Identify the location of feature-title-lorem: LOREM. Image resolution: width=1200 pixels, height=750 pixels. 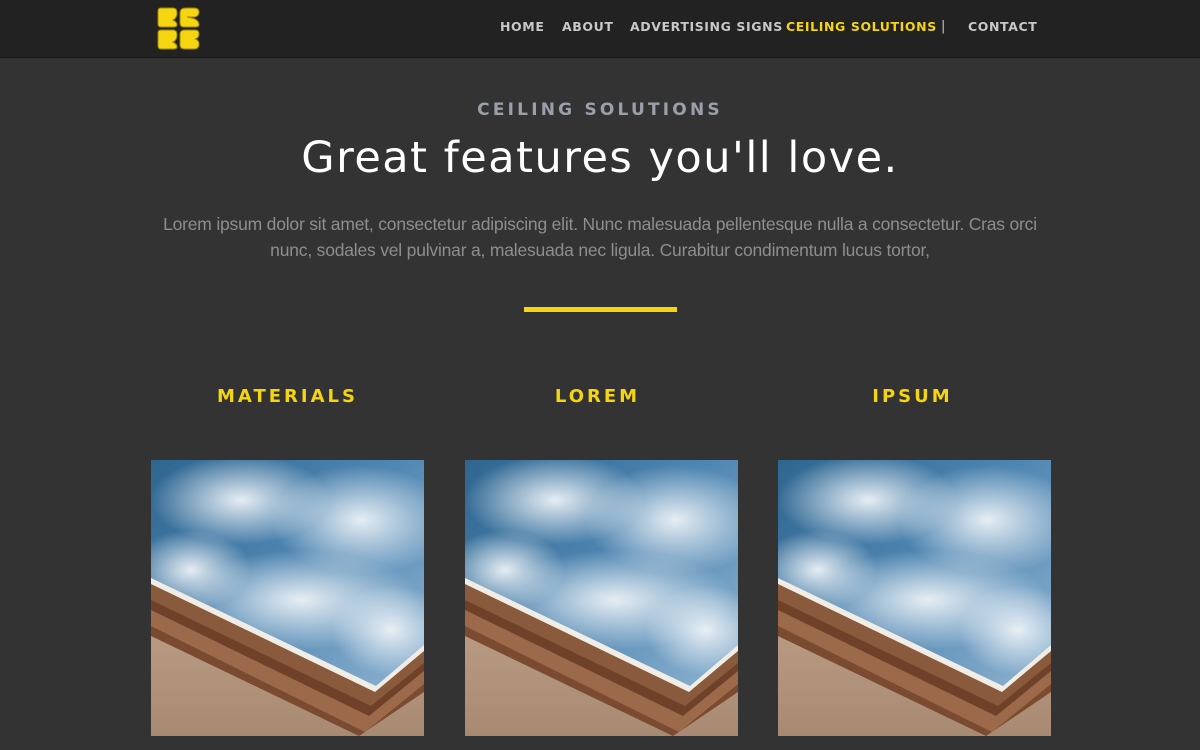
(597, 396).